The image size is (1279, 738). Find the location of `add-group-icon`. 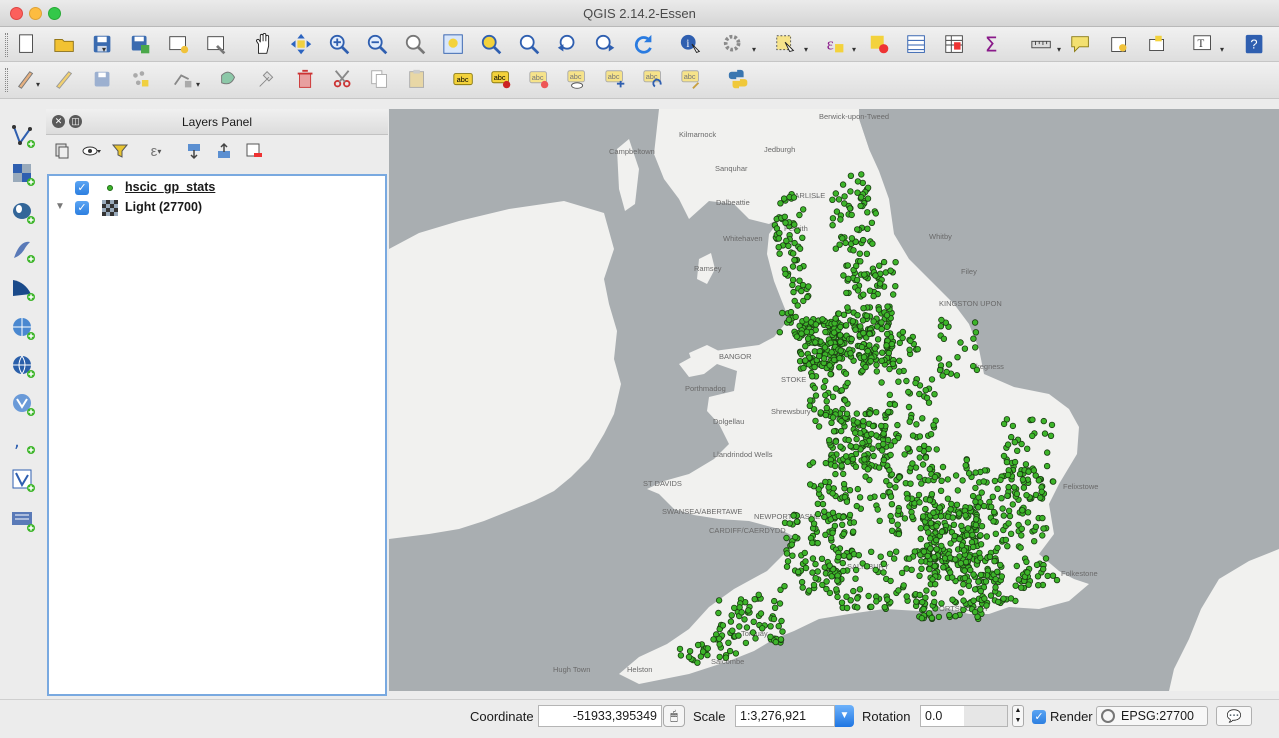

add-group-icon is located at coordinates (62, 151).